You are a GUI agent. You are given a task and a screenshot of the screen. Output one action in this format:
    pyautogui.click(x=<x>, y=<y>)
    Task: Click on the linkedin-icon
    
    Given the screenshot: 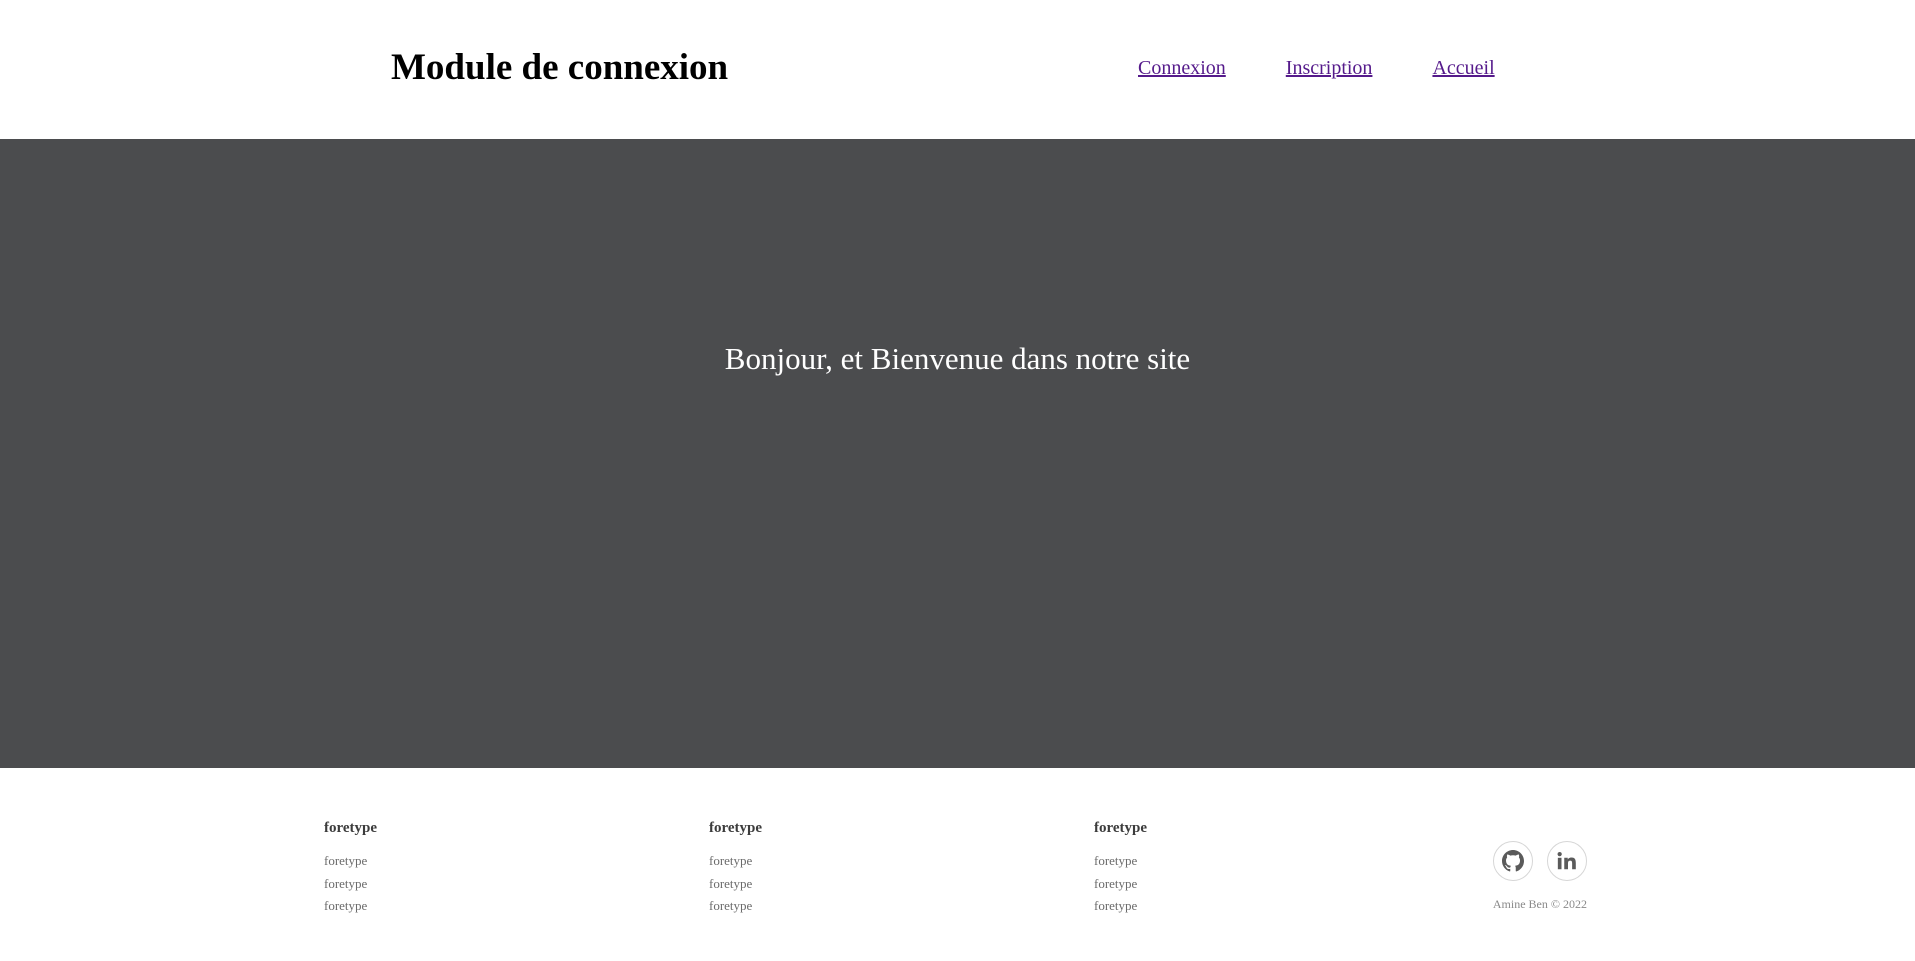 What is the action you would take?
    pyautogui.click(x=1566, y=861)
    